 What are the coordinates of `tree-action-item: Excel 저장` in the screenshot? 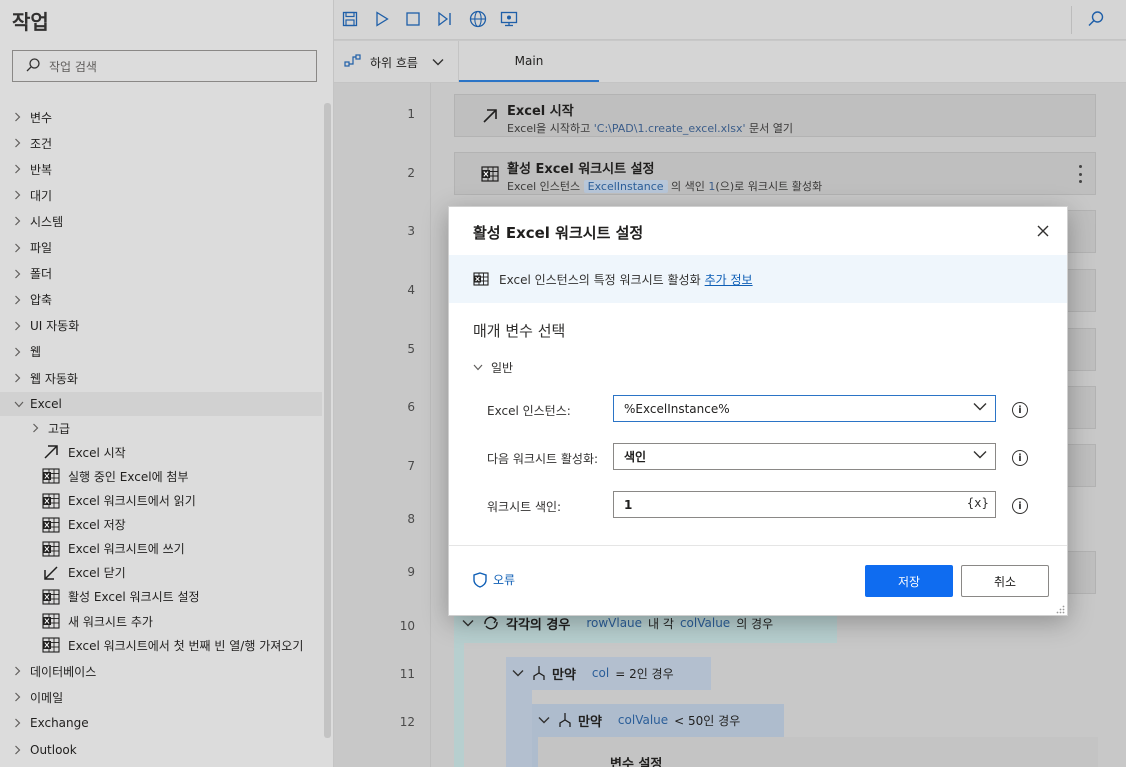 It's located at (63, 525).